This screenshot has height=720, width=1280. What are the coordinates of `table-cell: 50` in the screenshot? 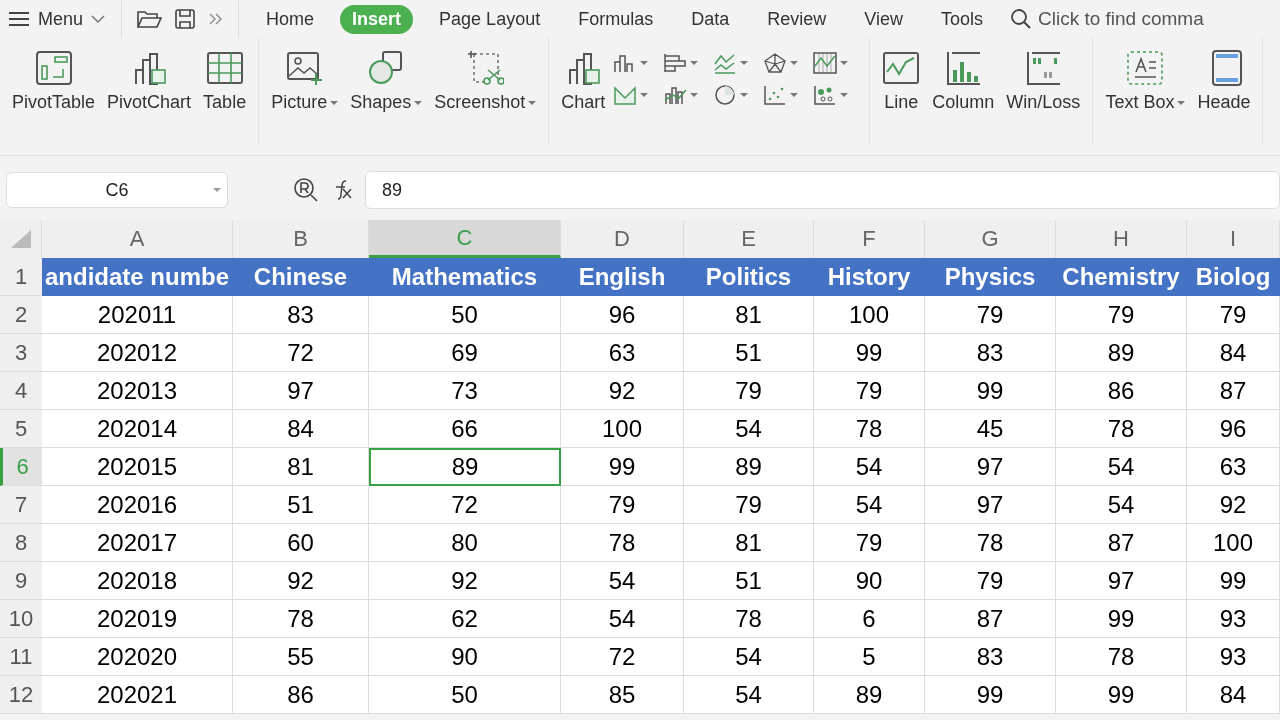 It's located at (465, 695).